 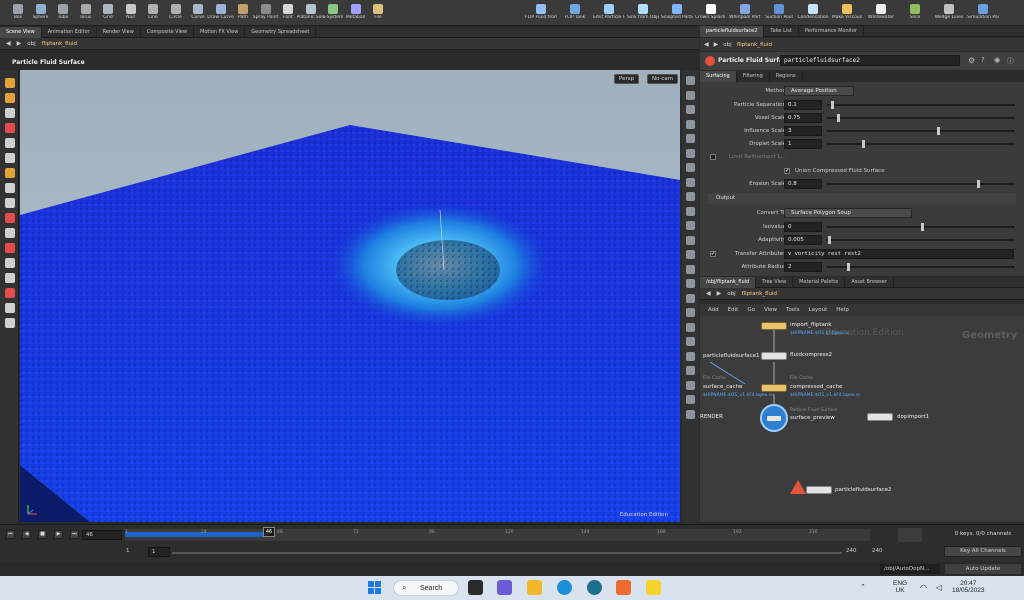 I want to click on taskbar-search: ⌕ Search, so click(x=426, y=588).